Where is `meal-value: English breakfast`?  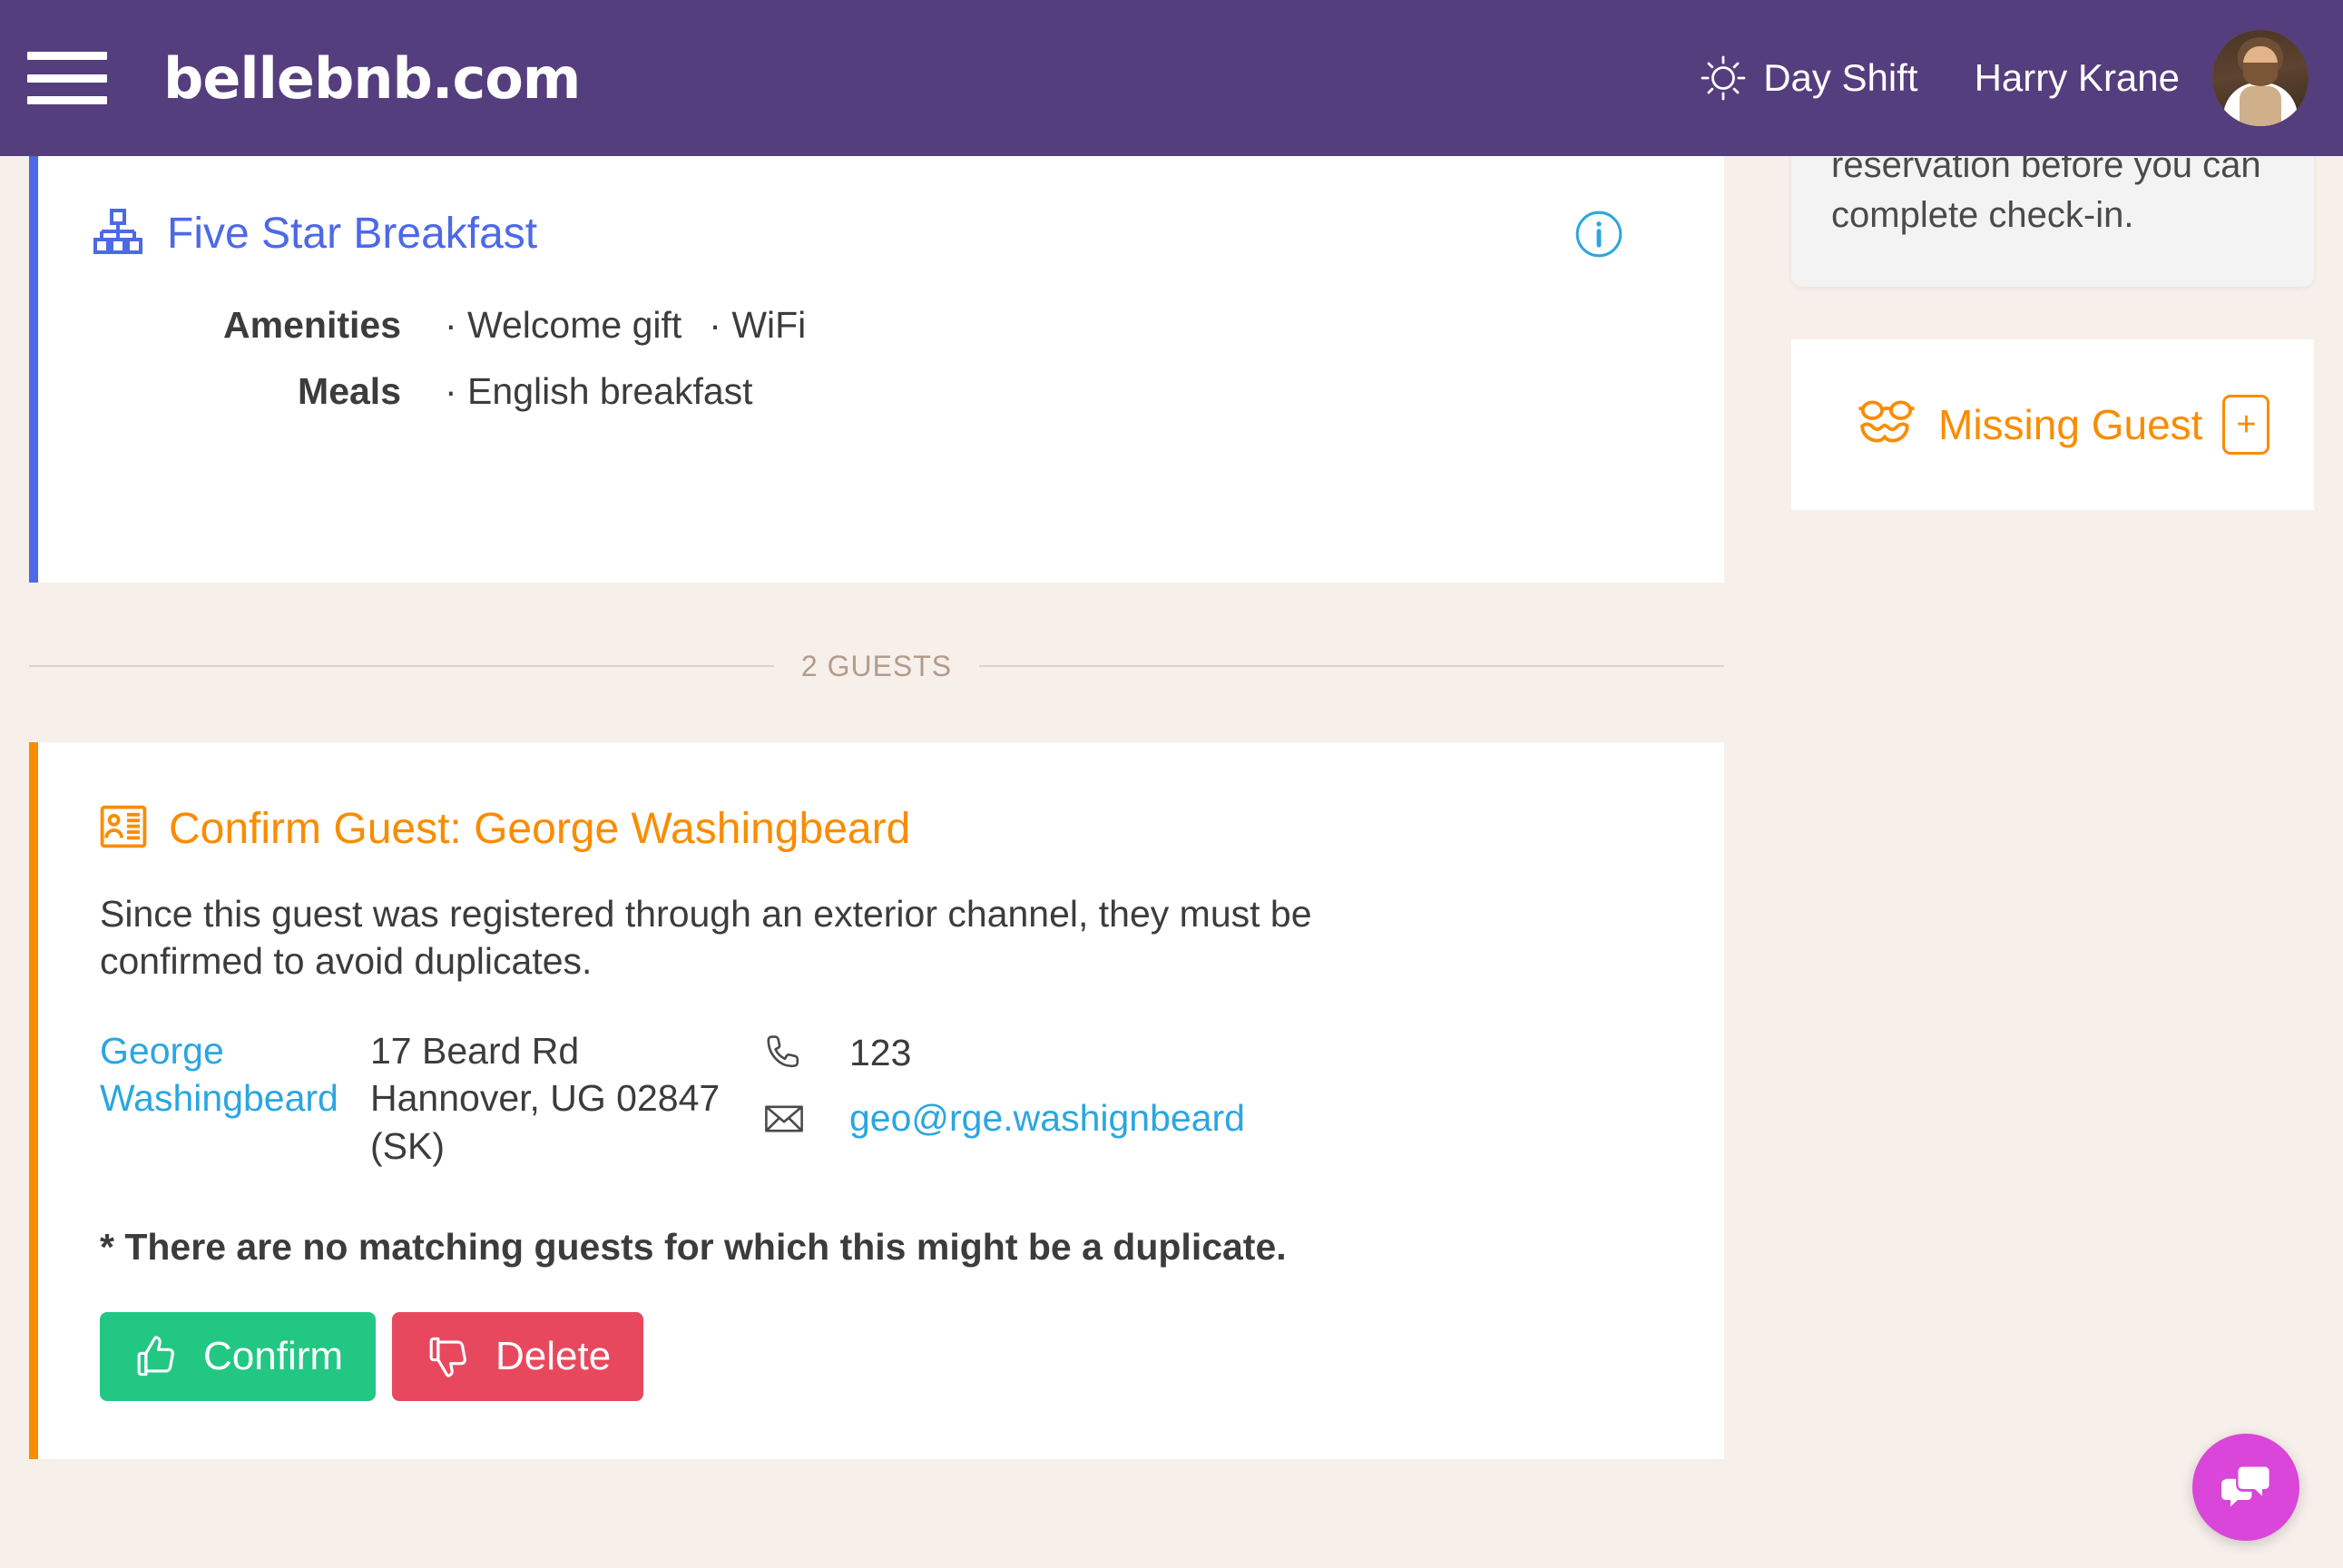 meal-value: English breakfast is located at coordinates (599, 391).